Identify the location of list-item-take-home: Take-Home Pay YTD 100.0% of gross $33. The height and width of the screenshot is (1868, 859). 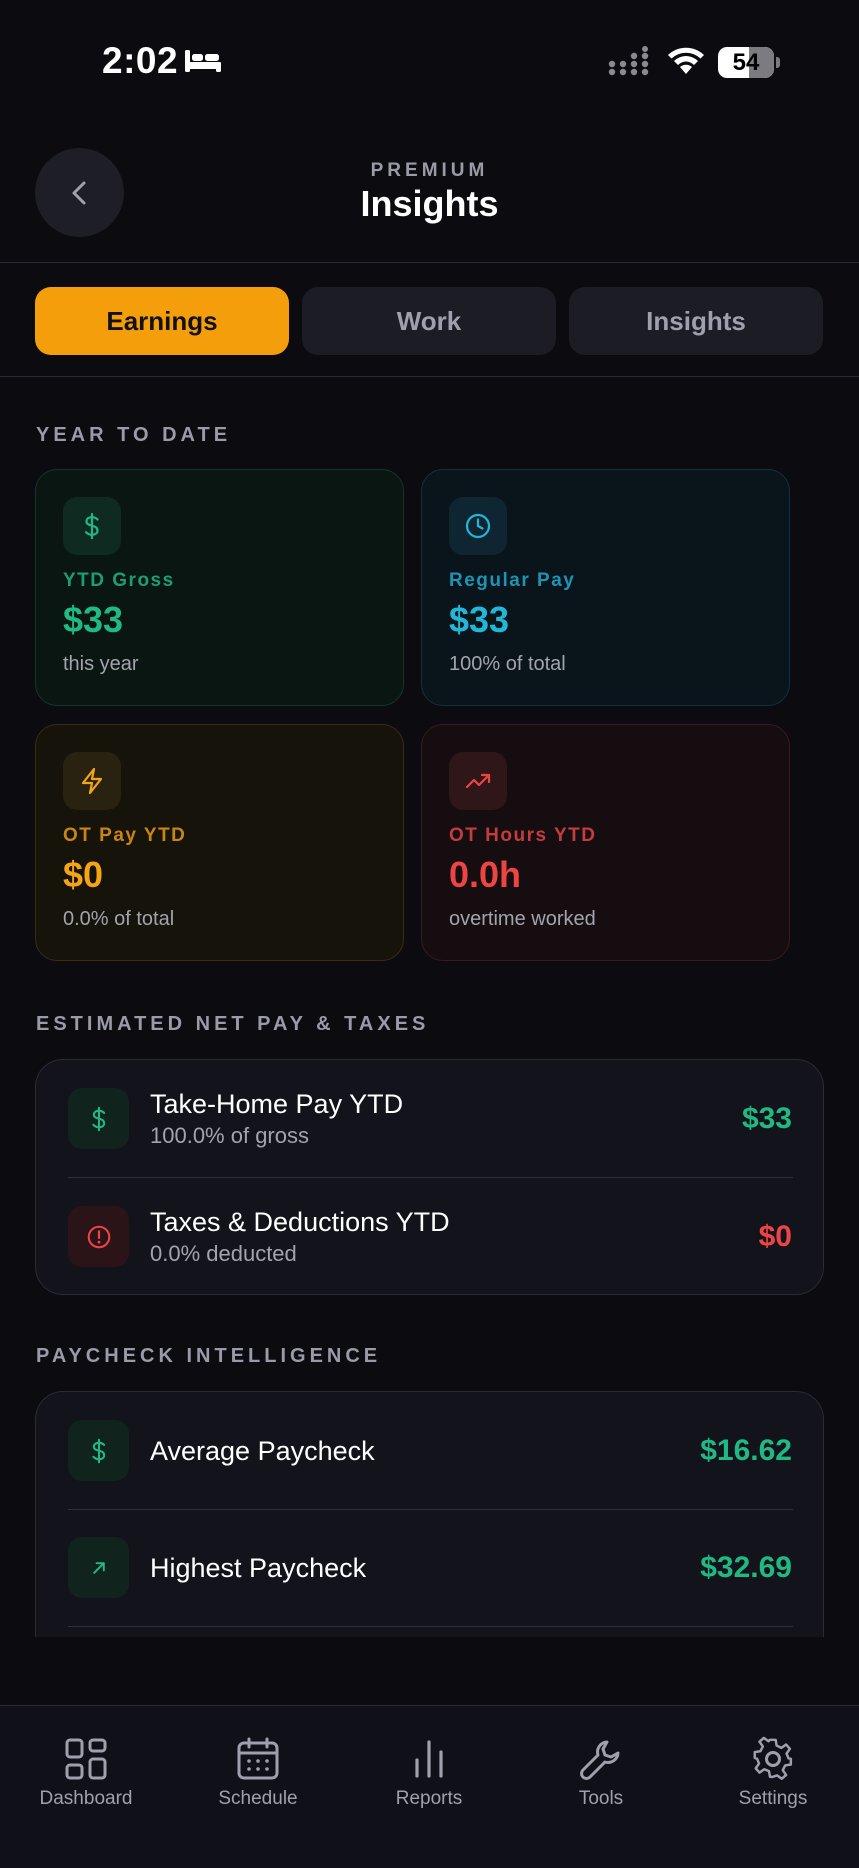
(429, 1119).